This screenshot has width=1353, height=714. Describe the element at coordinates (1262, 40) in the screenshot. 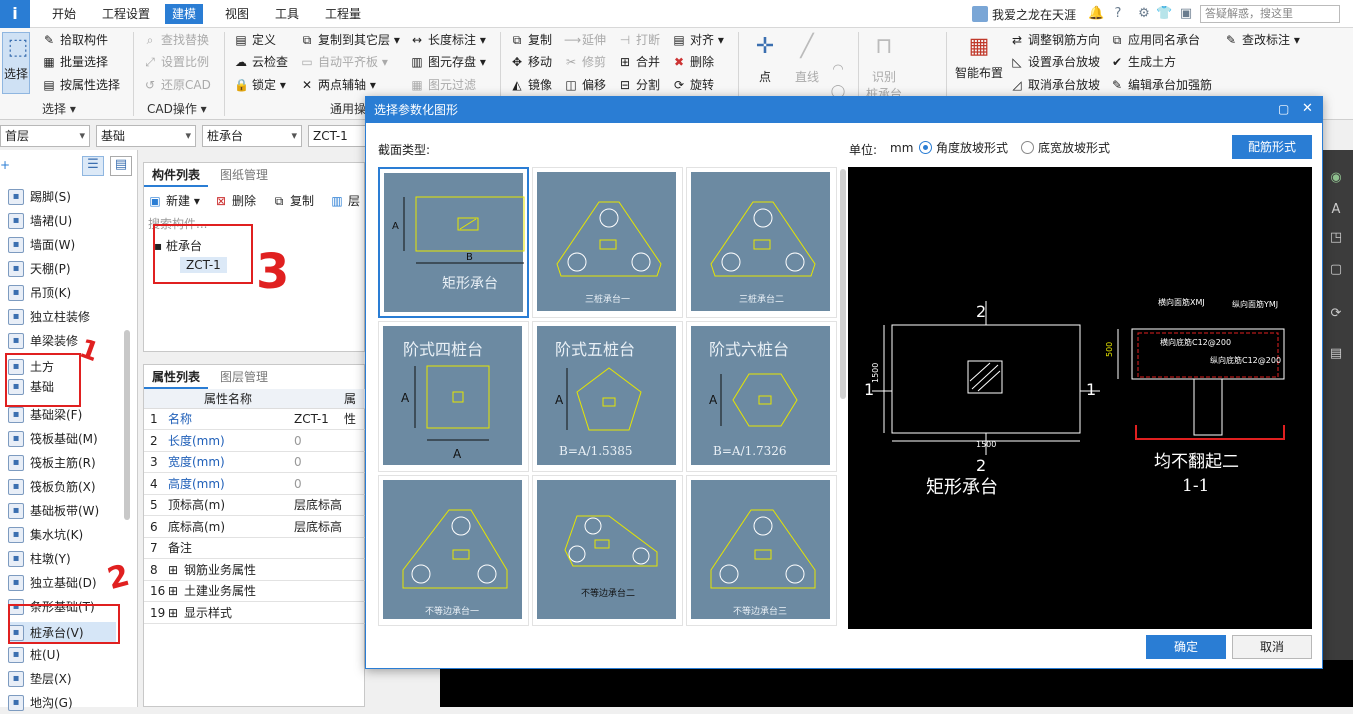

I see `check-annotation: ✎ 查改标注 ▾` at that location.